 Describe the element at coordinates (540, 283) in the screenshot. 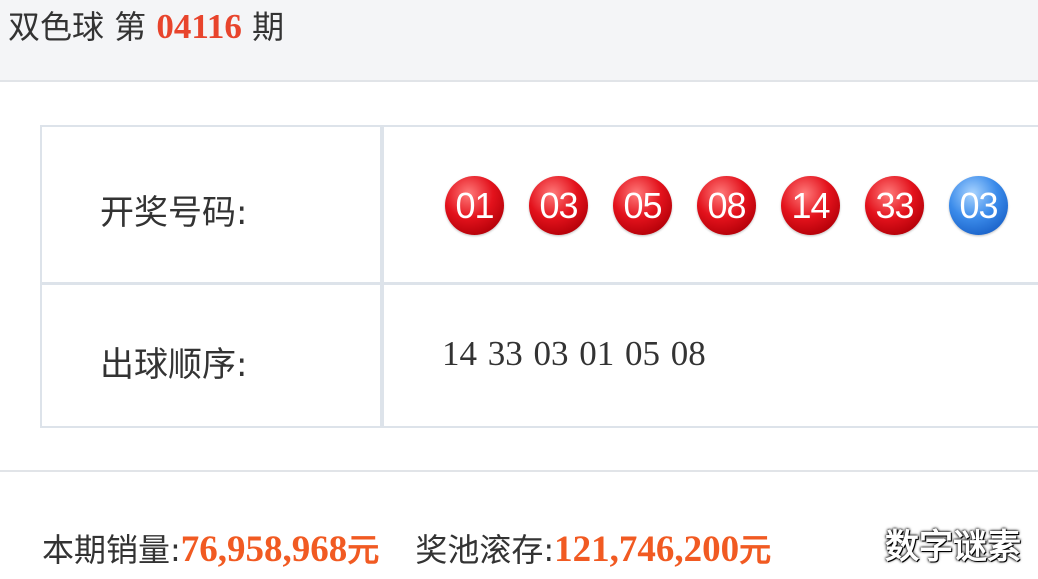

I see `row-divider` at that location.